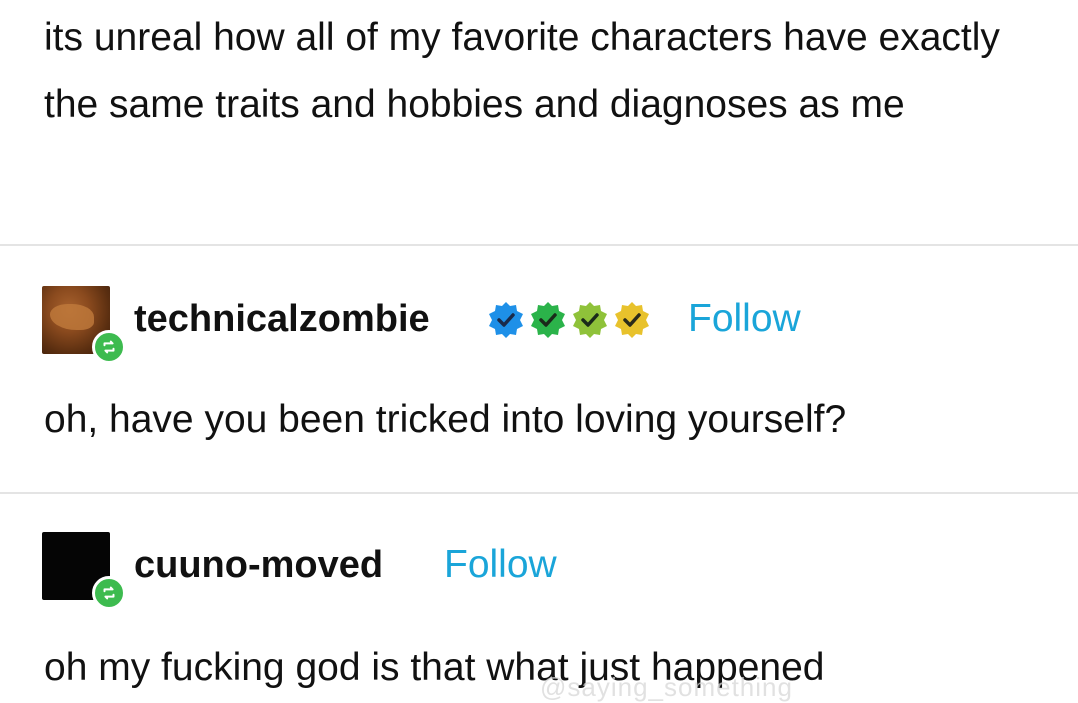 Image resolution: width=1078 pixels, height=703 pixels. What do you see at coordinates (569, 320) in the screenshot?
I see `verified-badges` at bounding box center [569, 320].